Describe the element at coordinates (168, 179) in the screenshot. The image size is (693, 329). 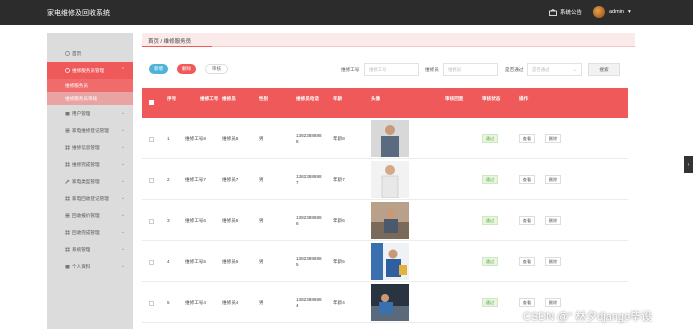
I see `cell-index: 2` at that location.